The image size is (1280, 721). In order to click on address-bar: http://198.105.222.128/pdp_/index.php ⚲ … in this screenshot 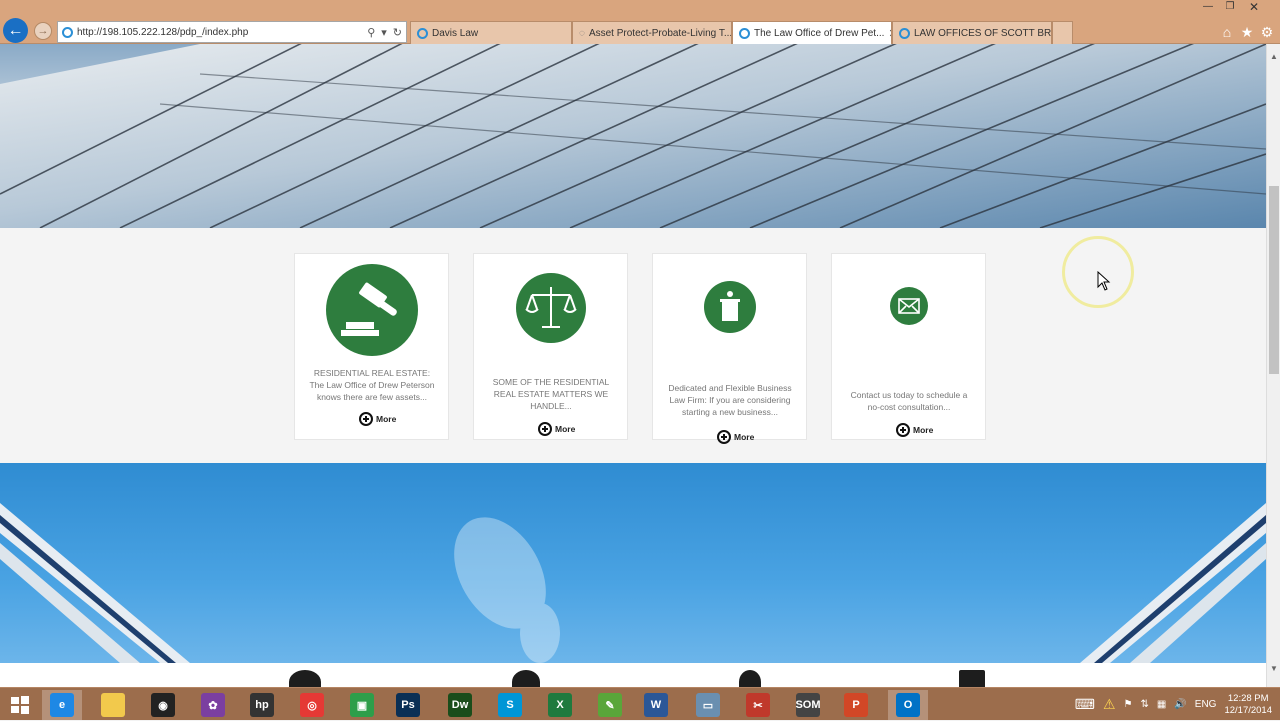, I will do `click(232, 32)`.